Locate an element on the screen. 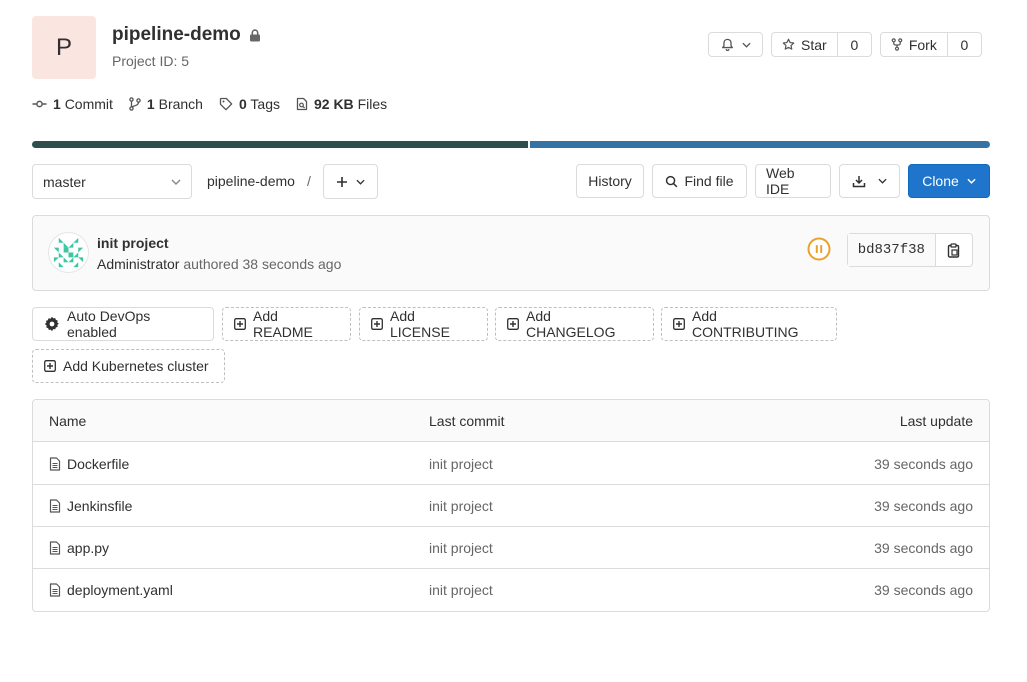 The height and width of the screenshot is (682, 1027). download-dropdown is located at coordinates (869, 181).